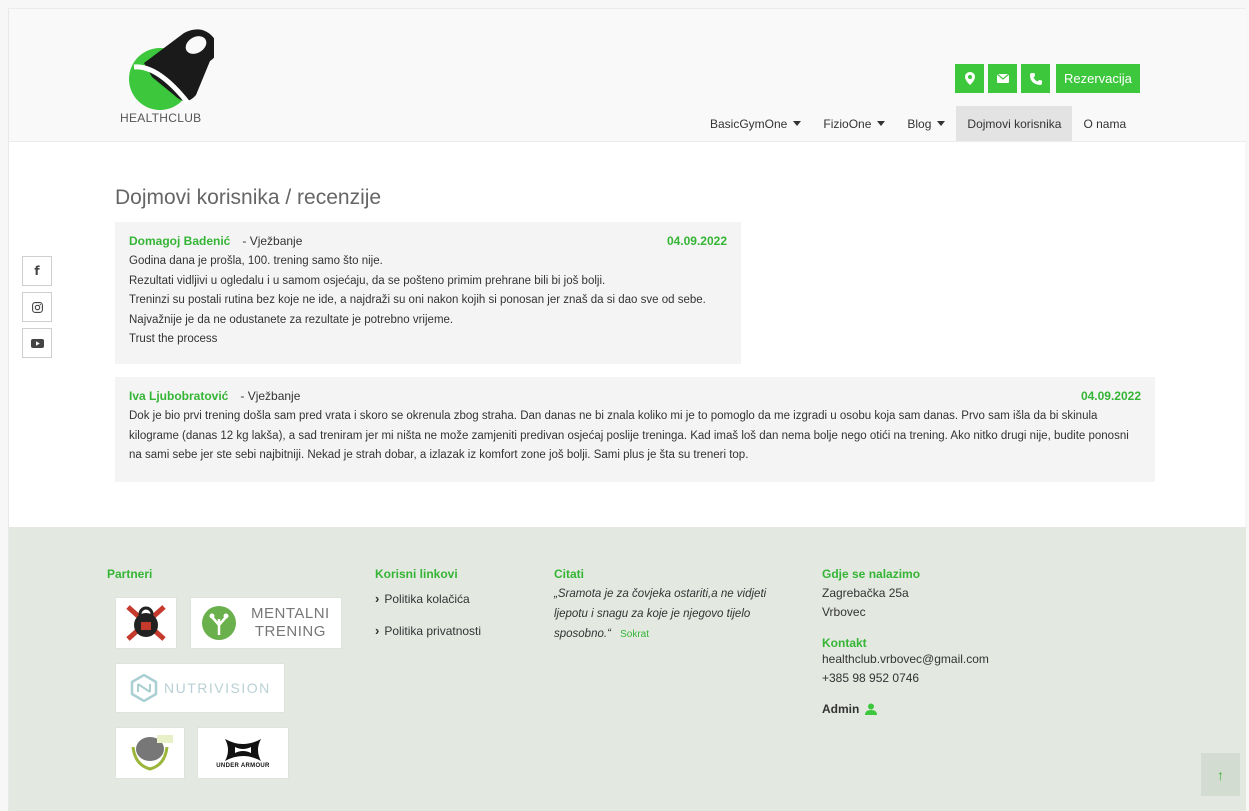 Image resolution: width=1249 pixels, height=811 pixels. I want to click on link-label: Politika kolačića, so click(427, 598).